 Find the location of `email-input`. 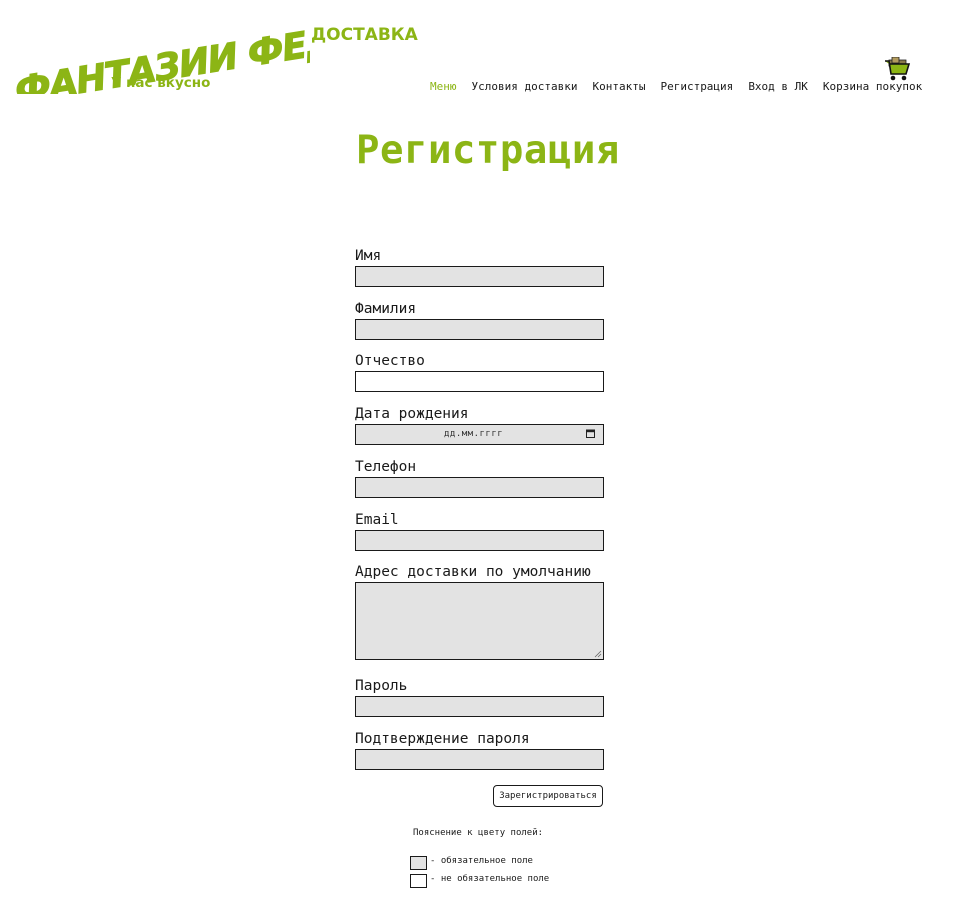

email-input is located at coordinates (479, 540).